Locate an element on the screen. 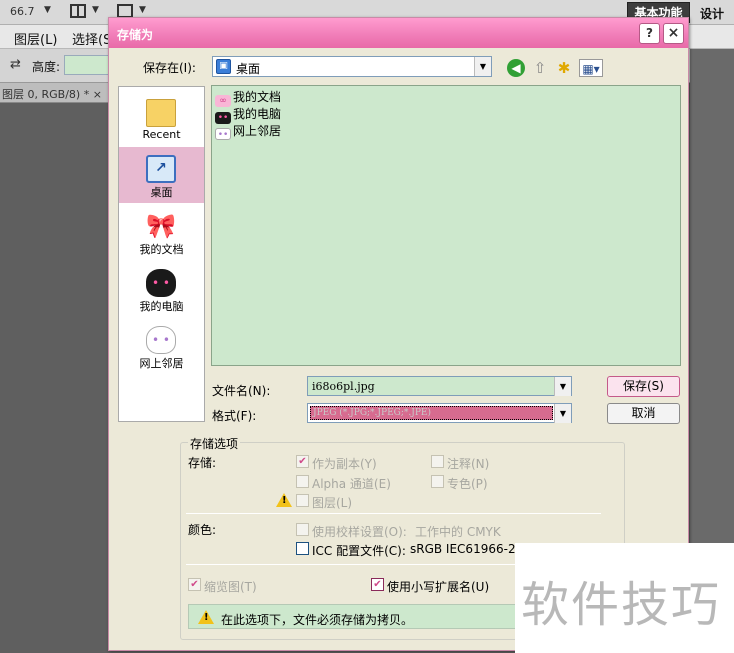  places-bar: Recent ↗ 桌面 🎀 我的文档 • • 我的电脑 • • 网上邻居 is located at coordinates (161, 254).